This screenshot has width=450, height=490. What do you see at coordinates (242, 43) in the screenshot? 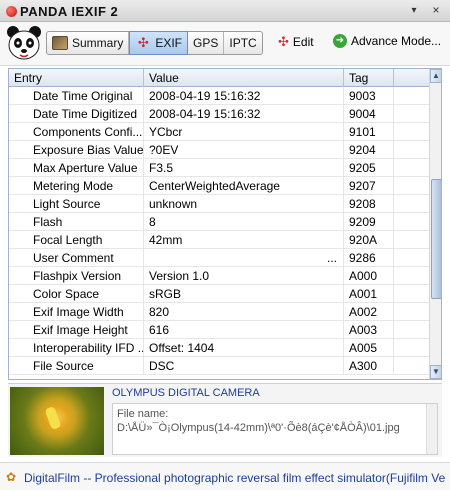
I see `tab-iptc: IPTC` at bounding box center [242, 43].